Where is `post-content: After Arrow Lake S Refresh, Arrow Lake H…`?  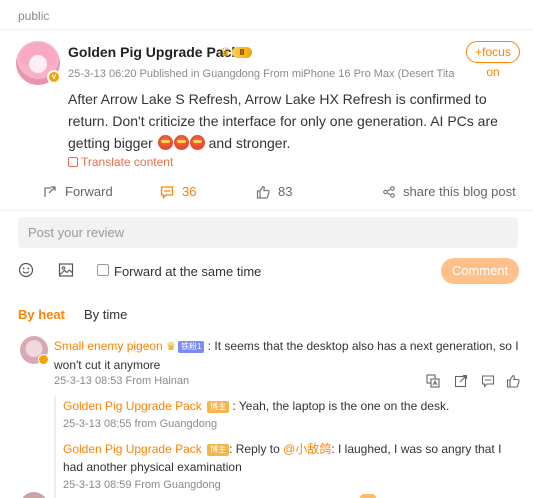 post-content: After Arrow Lake S Refresh, Arrow Lake H… is located at coordinates (294, 121).